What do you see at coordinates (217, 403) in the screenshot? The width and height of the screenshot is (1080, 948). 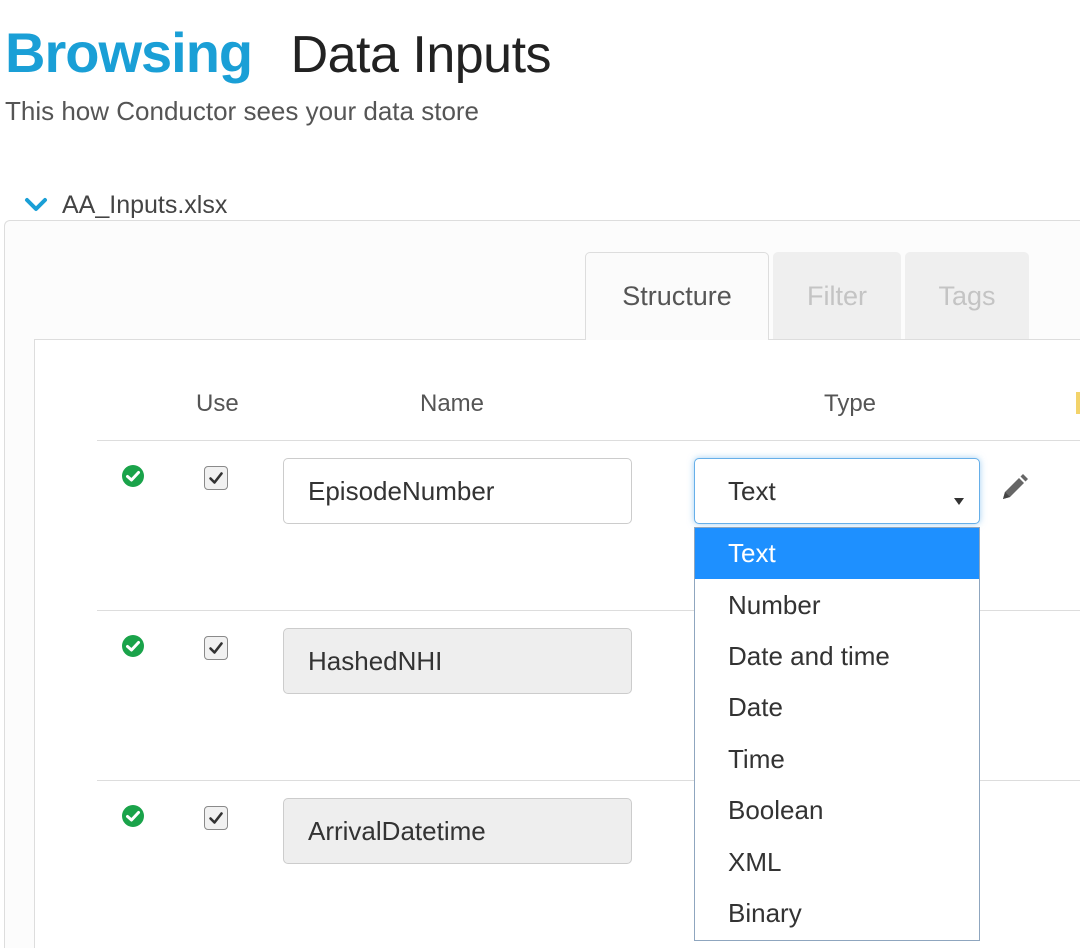 I see `column-header-use: Use` at bounding box center [217, 403].